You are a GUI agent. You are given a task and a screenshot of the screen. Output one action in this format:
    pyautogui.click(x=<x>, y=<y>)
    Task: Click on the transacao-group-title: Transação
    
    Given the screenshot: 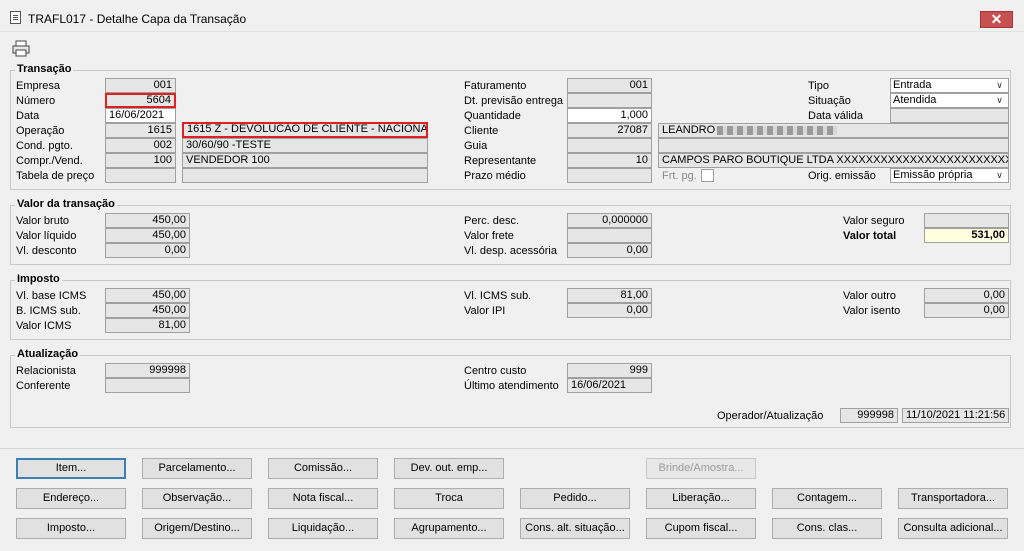 What is the action you would take?
    pyautogui.click(x=44, y=69)
    